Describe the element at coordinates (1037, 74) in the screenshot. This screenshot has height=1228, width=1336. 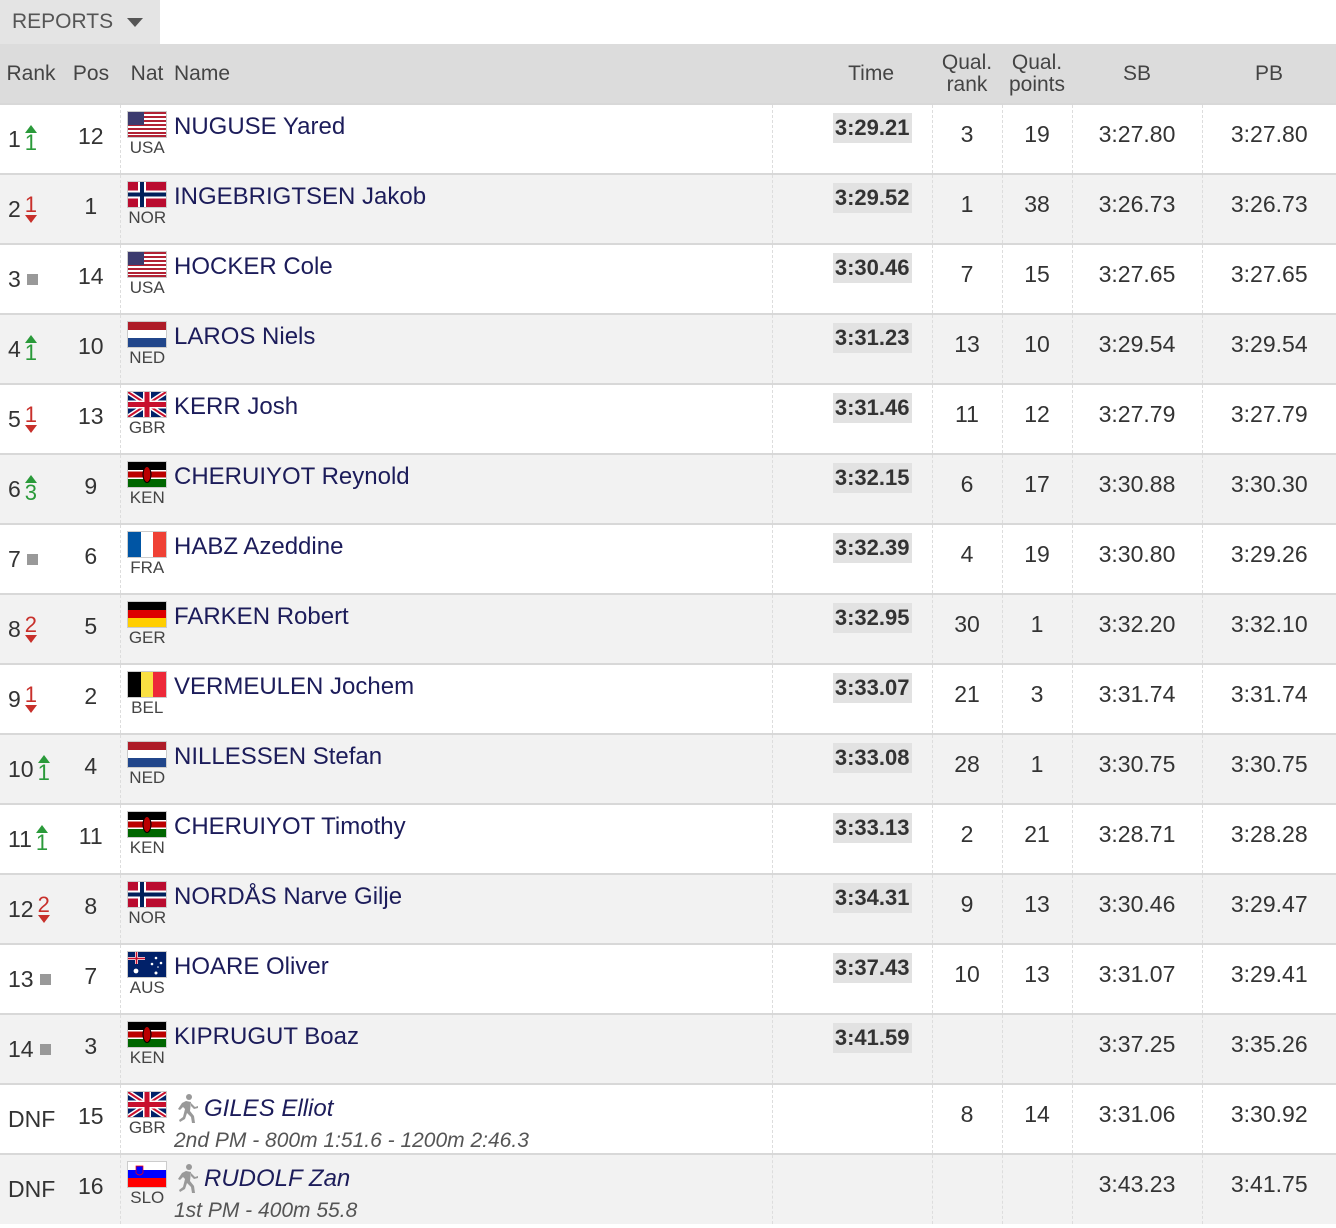
I see `header-qual-points: Qual. points` at that location.